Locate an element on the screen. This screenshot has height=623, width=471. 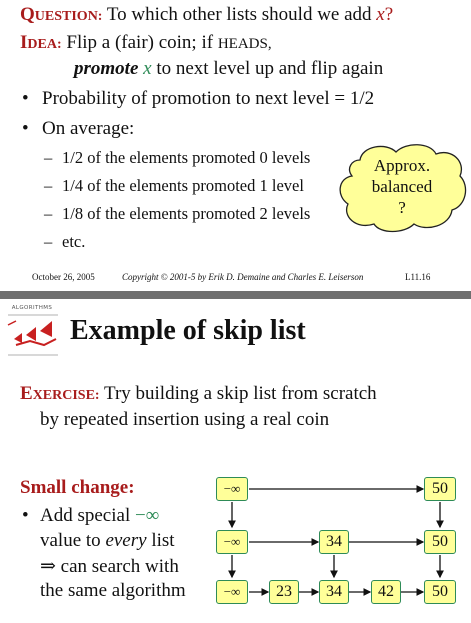
node-middle-34: 34 is located at coordinates (334, 542).